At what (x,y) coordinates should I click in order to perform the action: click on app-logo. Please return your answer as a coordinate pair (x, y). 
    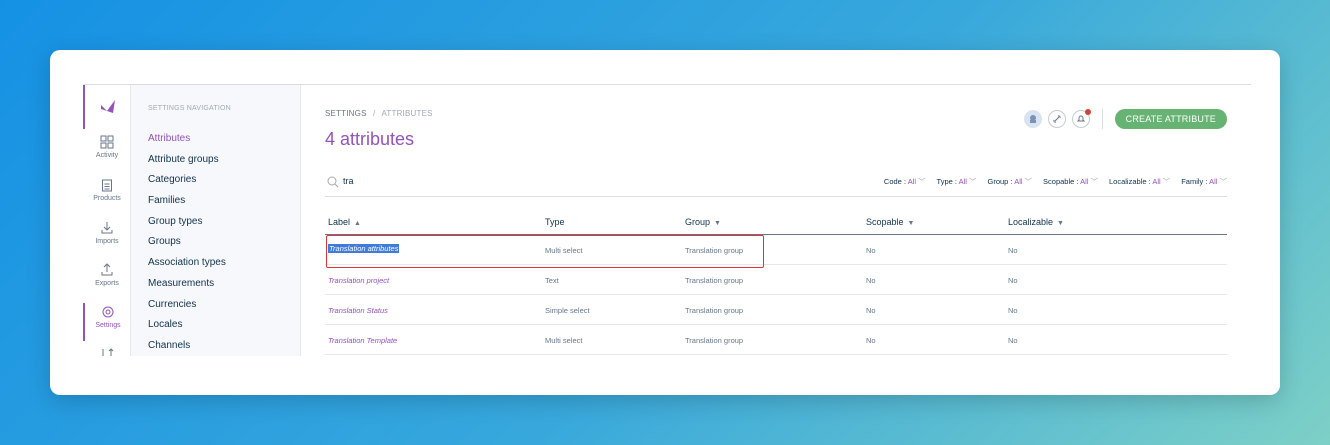
    Looking at the image, I should click on (107, 107).